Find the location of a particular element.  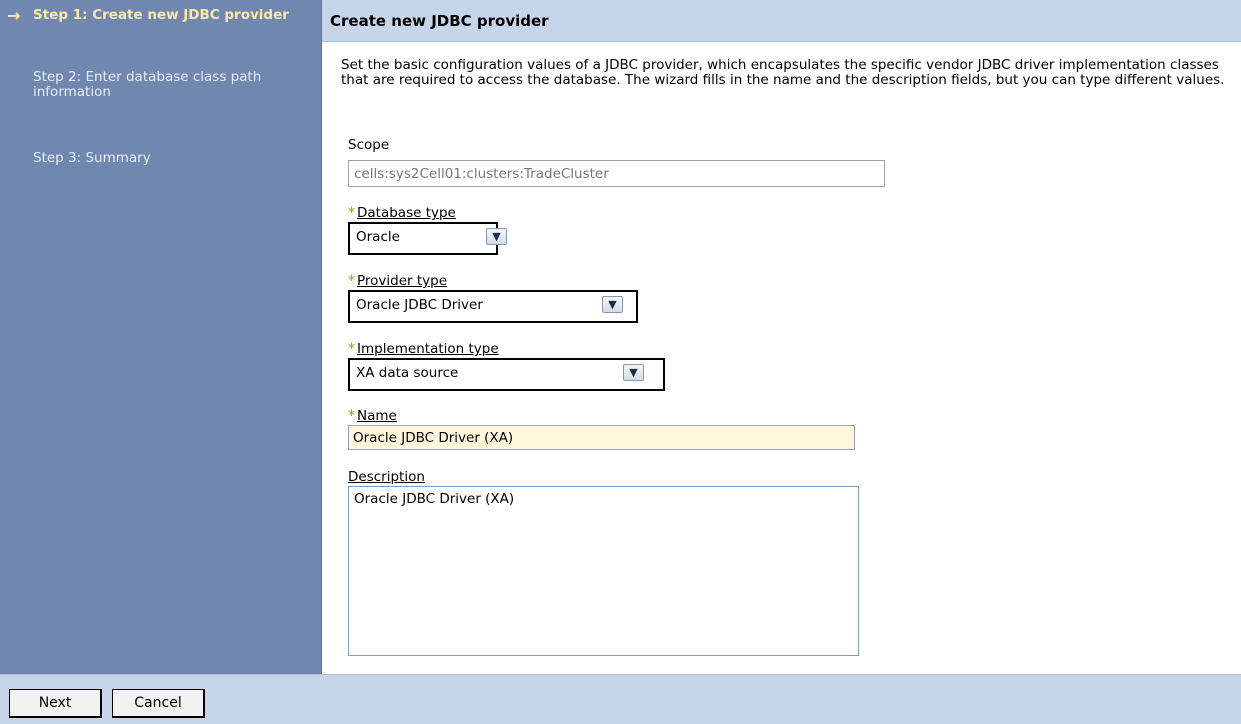

next-button: Next is located at coordinates (55, 703).